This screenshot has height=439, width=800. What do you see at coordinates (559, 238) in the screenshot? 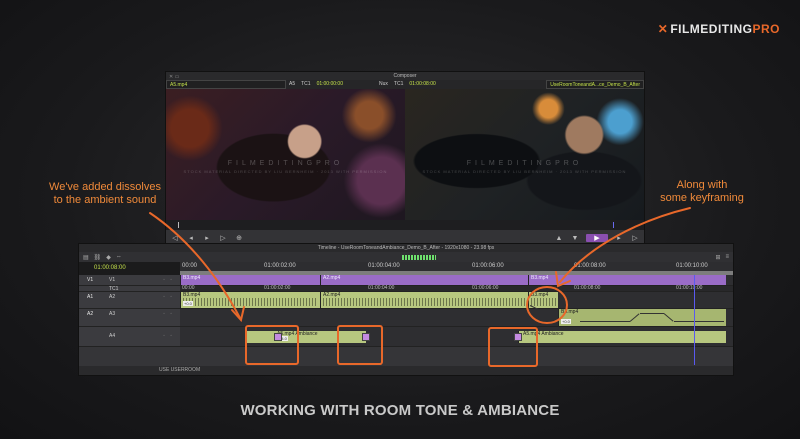
I see `lift-icon: ▲` at bounding box center [559, 238].